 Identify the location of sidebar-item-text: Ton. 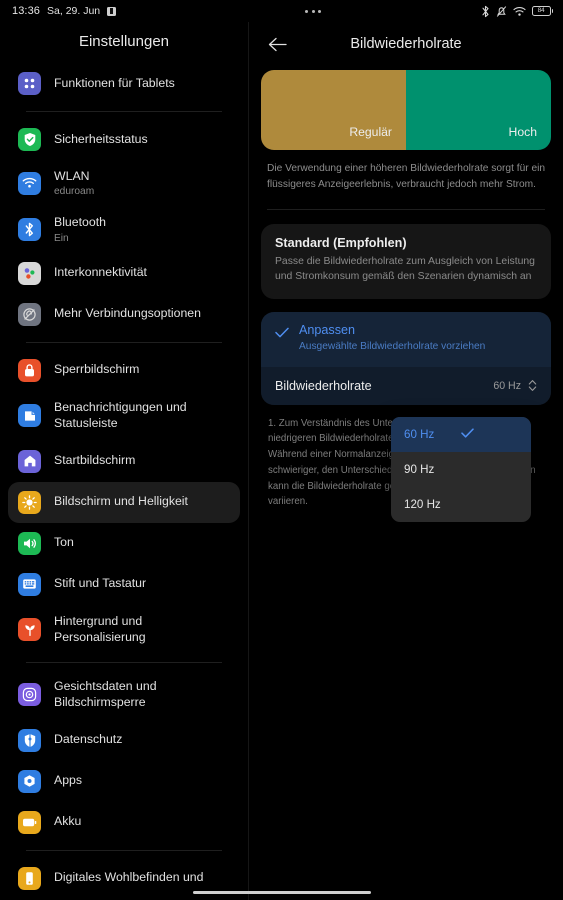
(64, 543).